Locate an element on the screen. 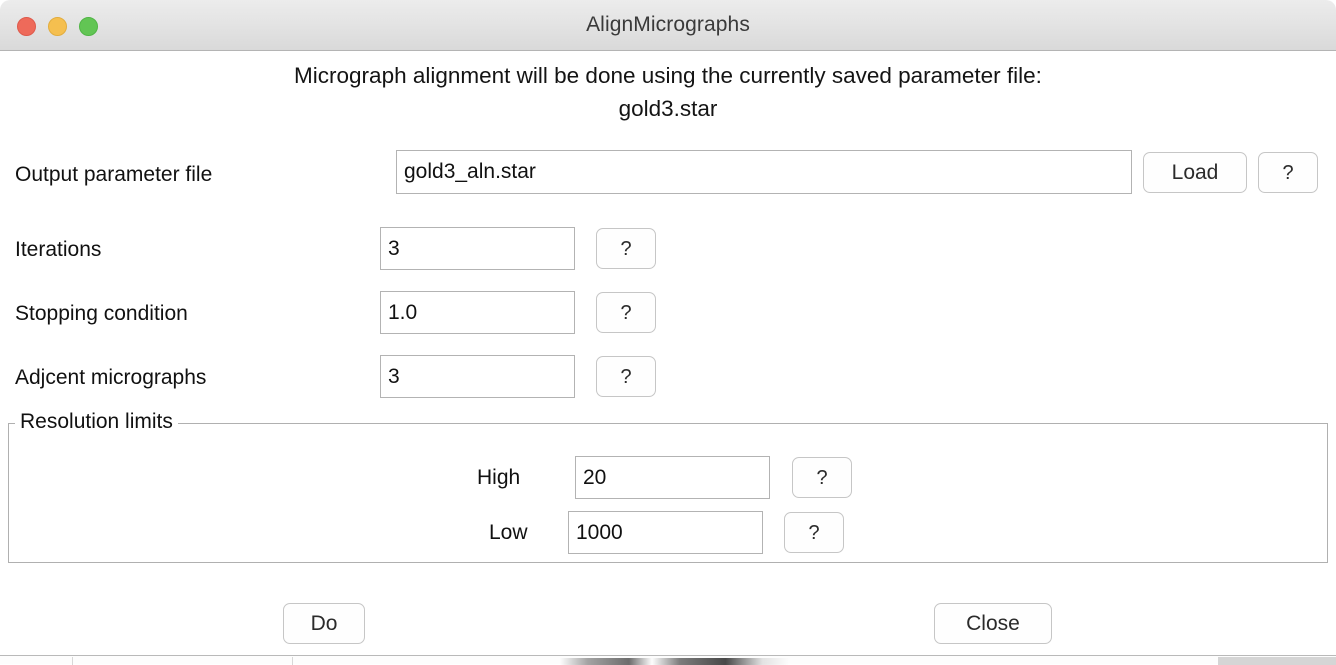  stopping-condition-label: Stopping condition is located at coordinates (101, 313).